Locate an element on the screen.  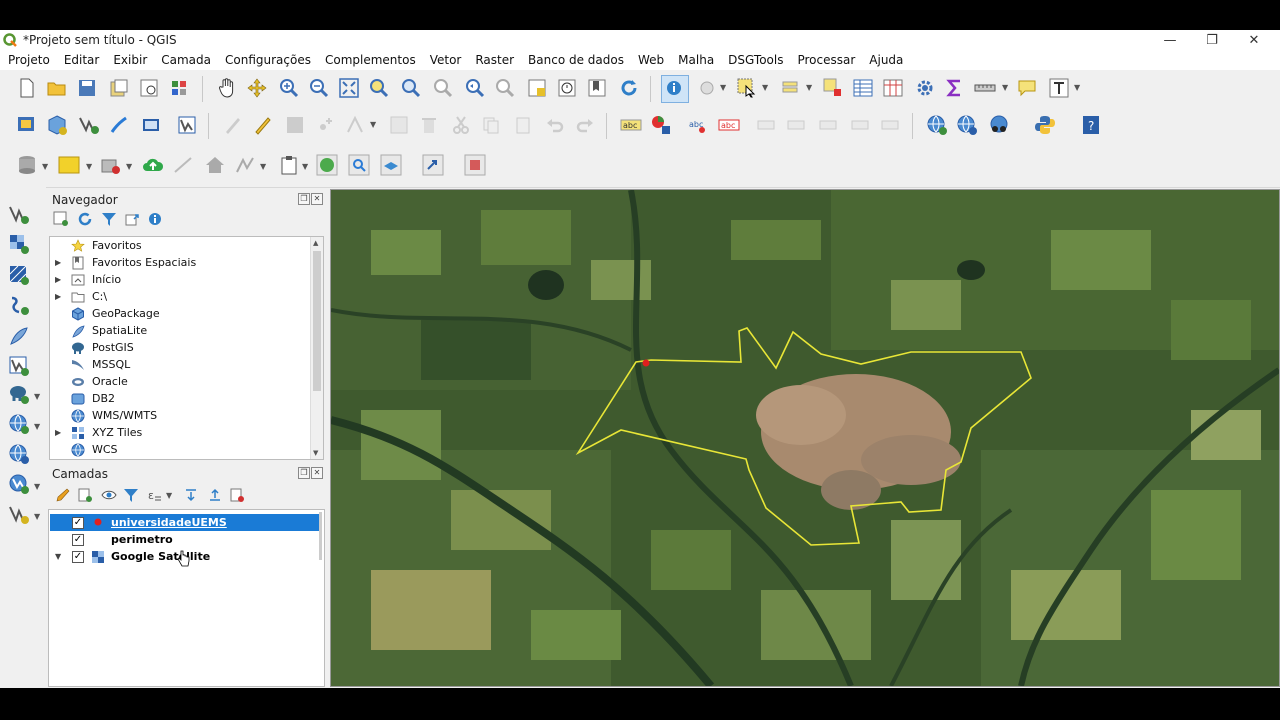
current-edits-button is located at coordinates (263, 125).